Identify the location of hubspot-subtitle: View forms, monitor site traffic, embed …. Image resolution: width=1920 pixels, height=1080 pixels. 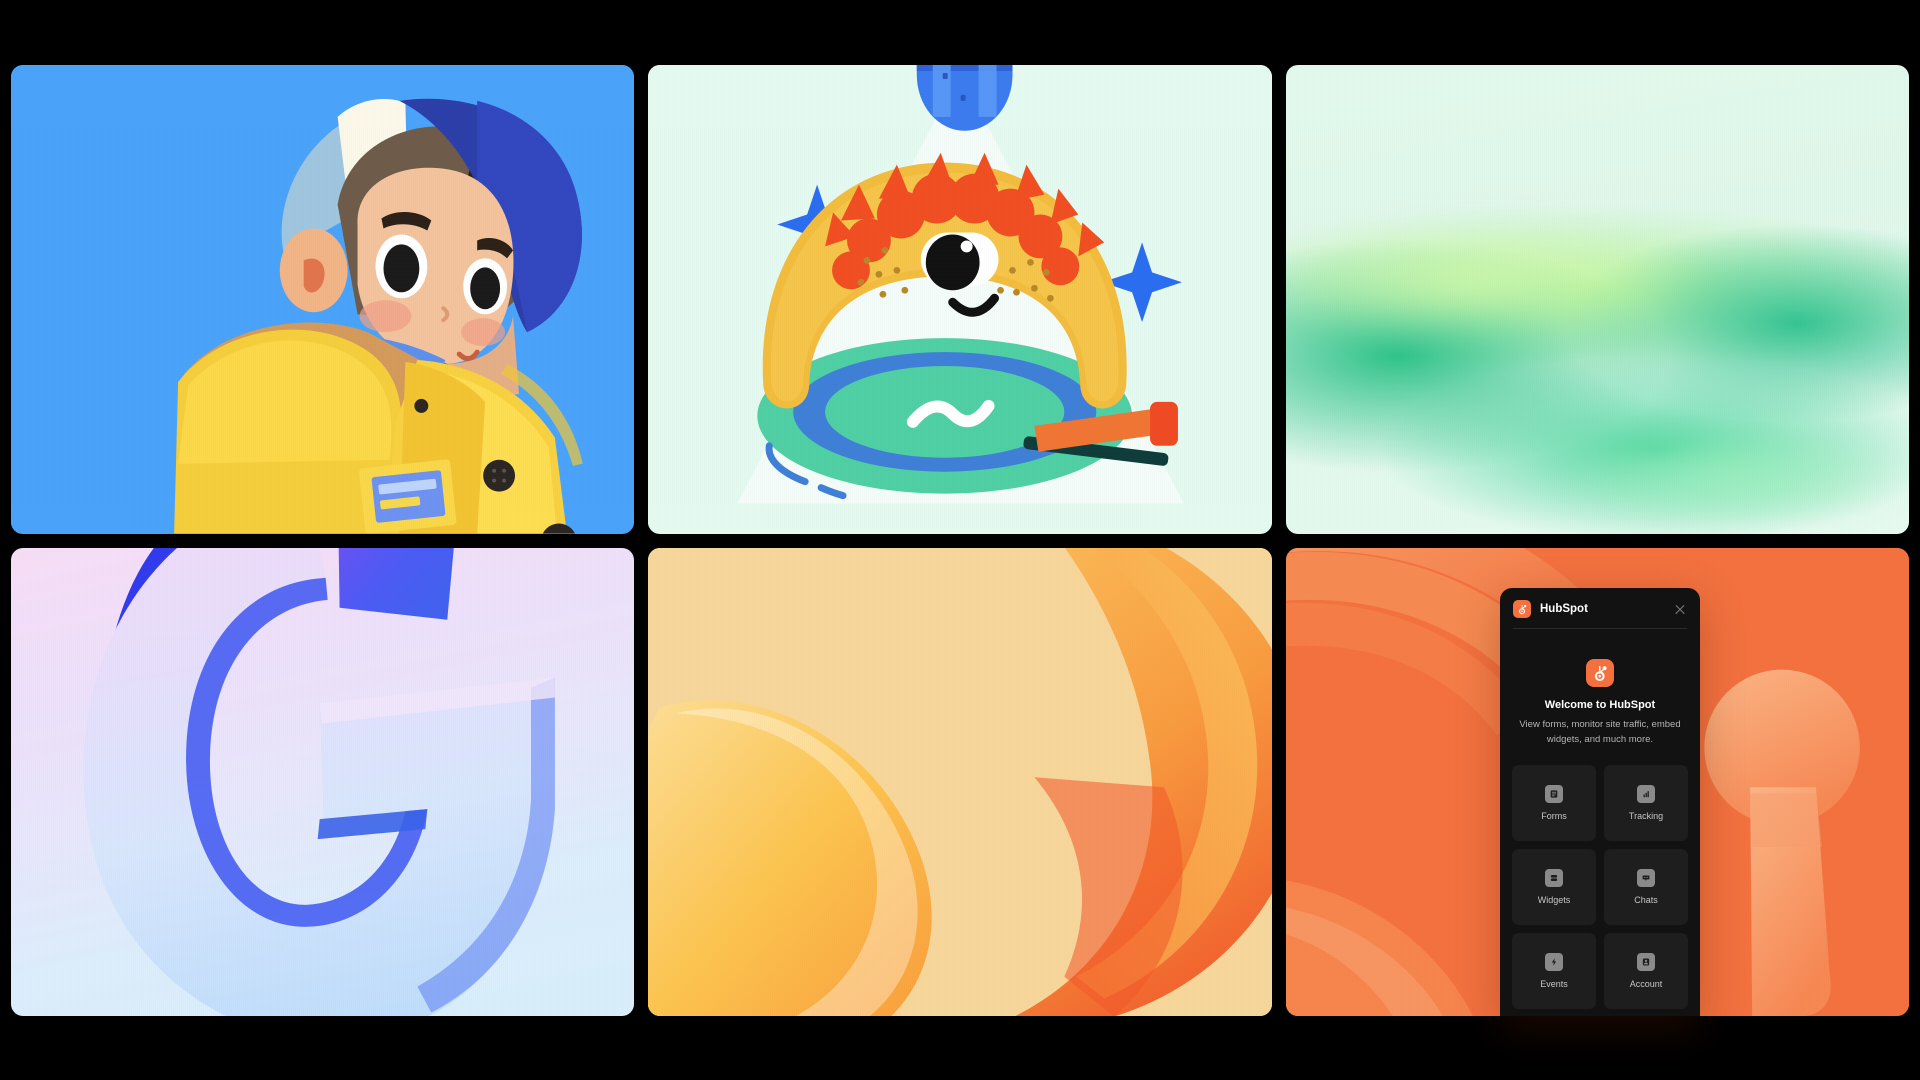
(1600, 732).